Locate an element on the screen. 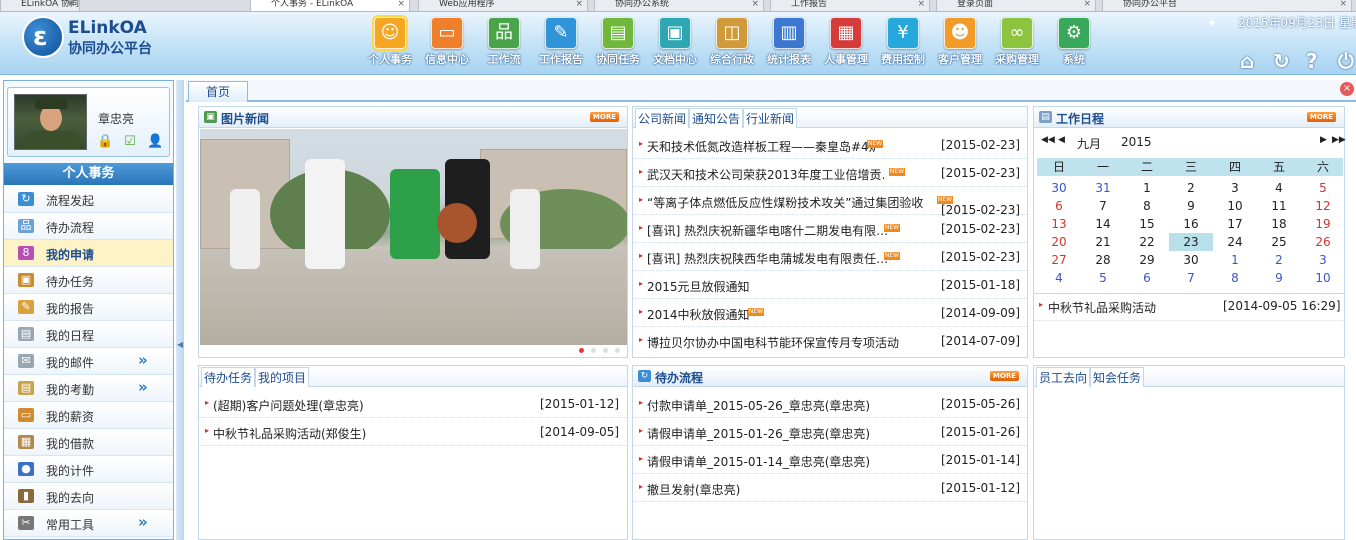 Image resolution: width=1356 pixels, height=540 pixels. last-page-icon: ▶▶ is located at coordinates (1339, 140).